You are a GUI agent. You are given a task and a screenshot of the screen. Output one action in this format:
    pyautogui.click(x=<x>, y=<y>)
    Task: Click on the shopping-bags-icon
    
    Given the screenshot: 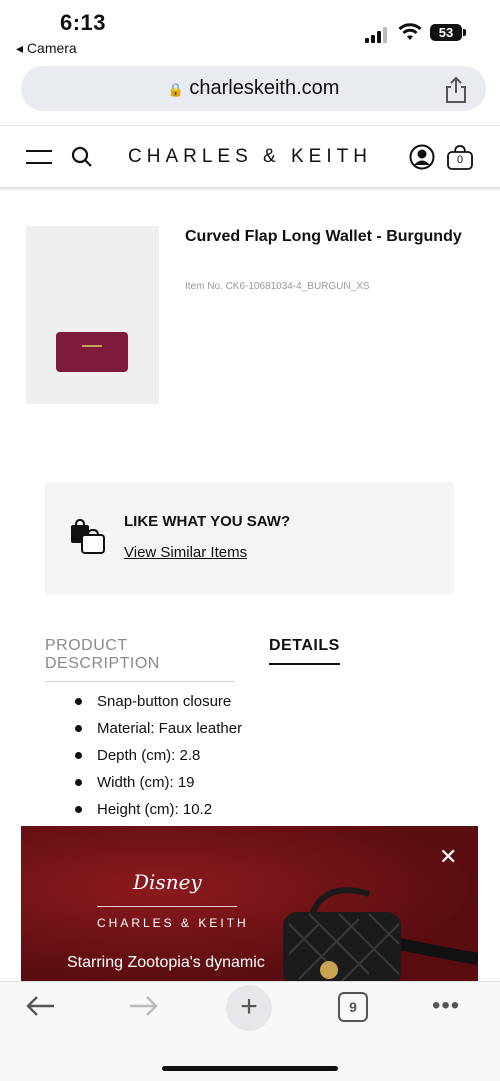 What is the action you would take?
    pyautogui.click(x=88, y=536)
    